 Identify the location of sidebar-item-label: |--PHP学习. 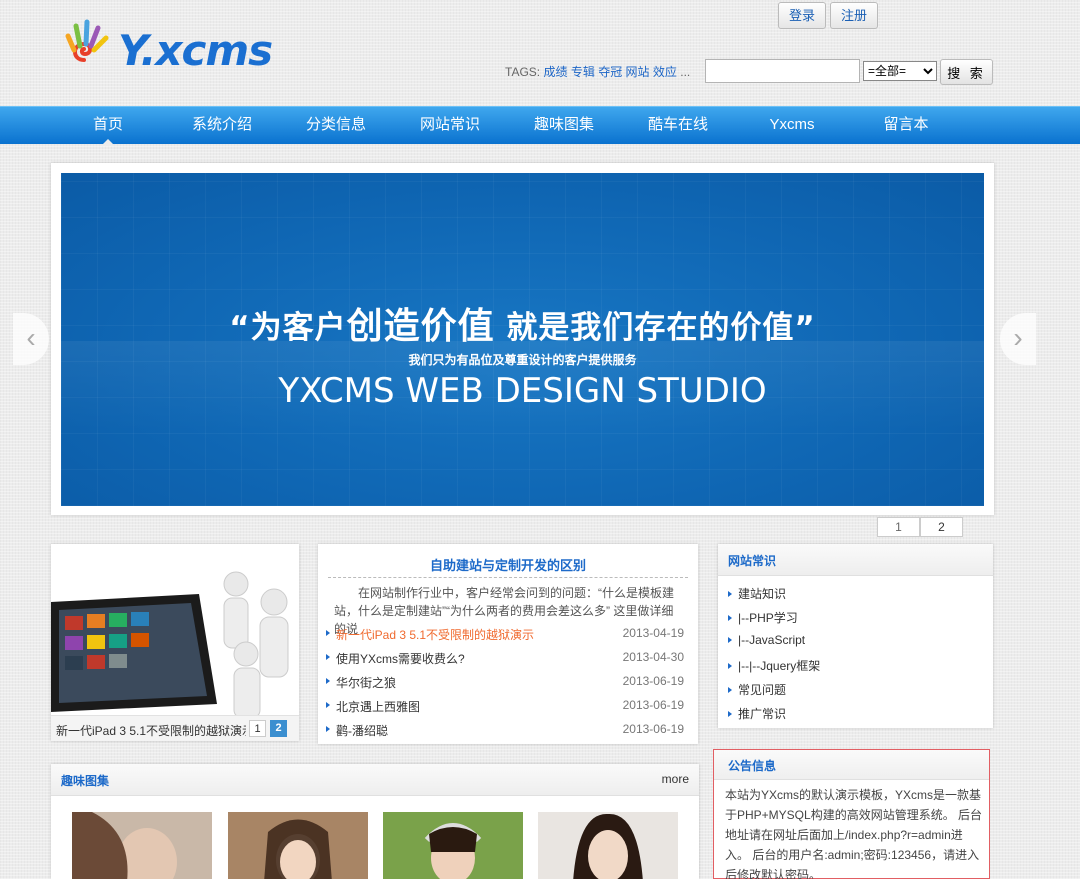
(768, 618).